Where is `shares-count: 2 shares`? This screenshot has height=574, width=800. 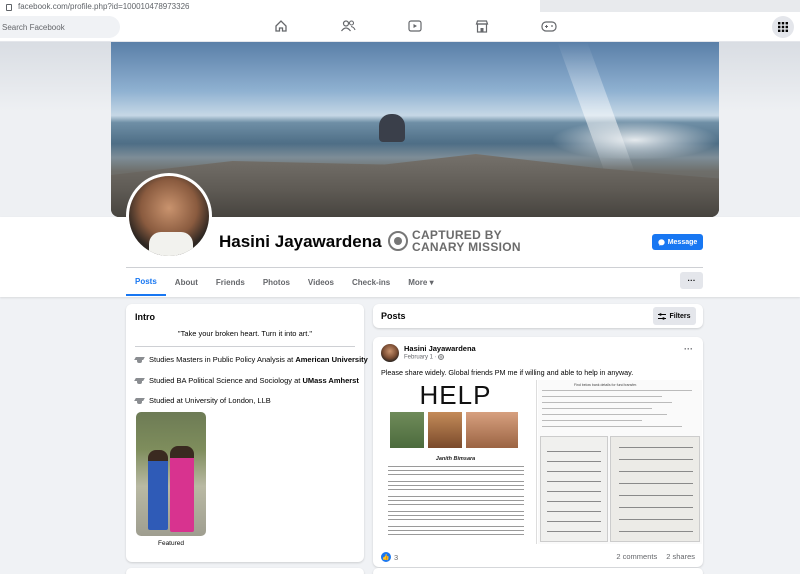 shares-count: 2 shares is located at coordinates (680, 556).